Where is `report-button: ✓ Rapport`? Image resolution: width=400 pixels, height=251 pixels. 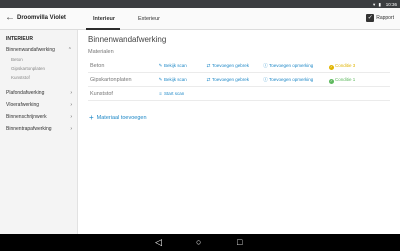
report-button: ✓ Rapport is located at coordinates (380, 18).